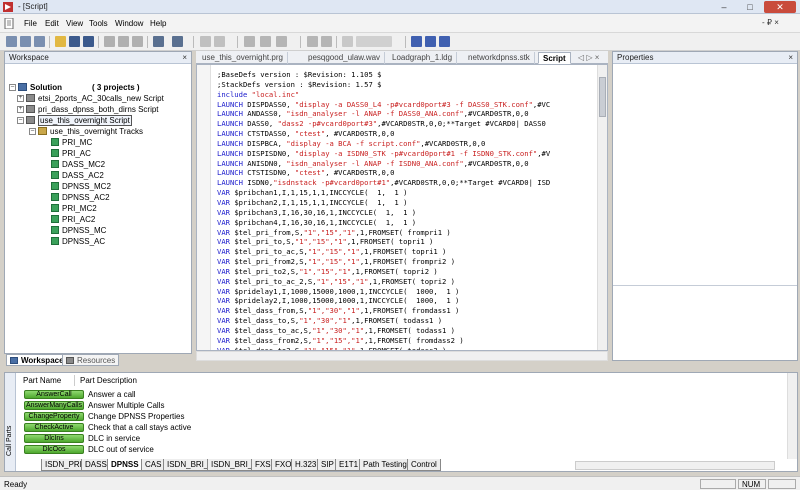  What do you see at coordinates (80, 197) in the screenshot?
I see `tree-track: DPNSS_AC2` at bounding box center [80, 197].